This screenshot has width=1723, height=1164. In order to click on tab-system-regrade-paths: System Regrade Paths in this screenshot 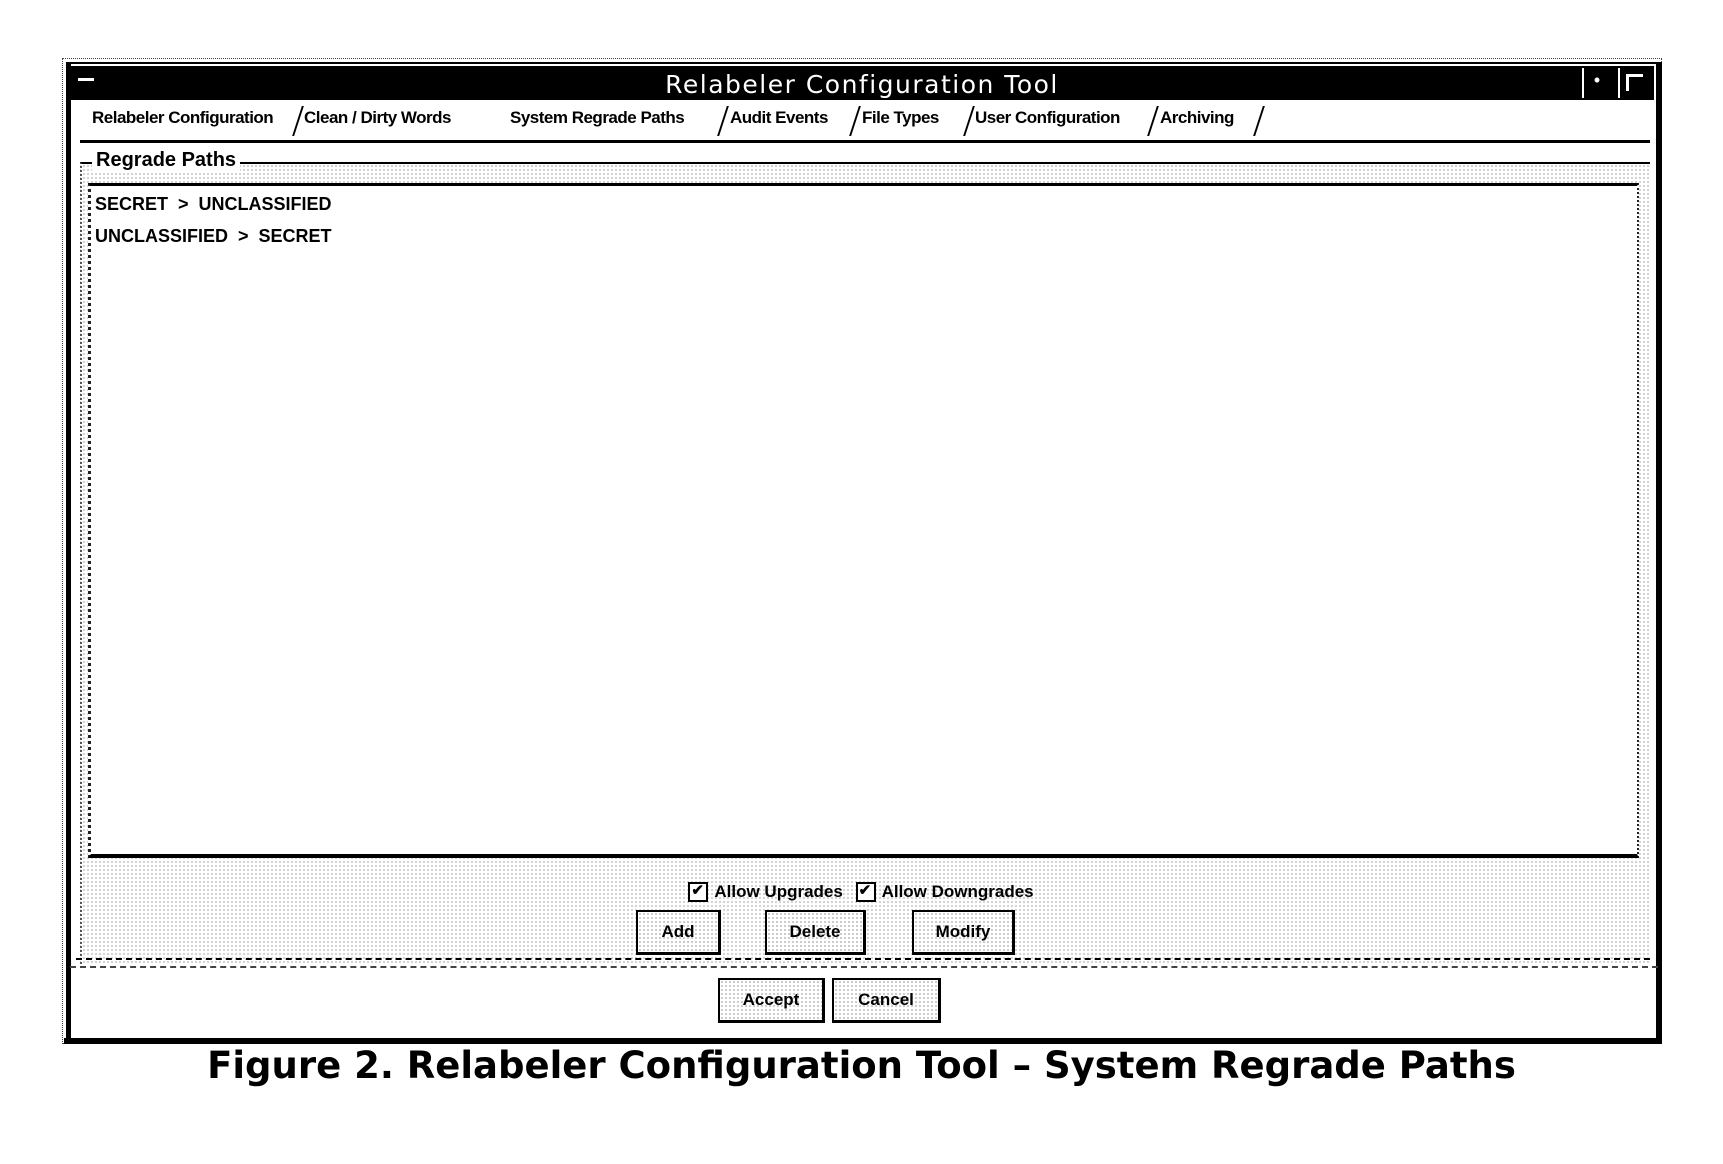, I will do `click(597, 121)`.